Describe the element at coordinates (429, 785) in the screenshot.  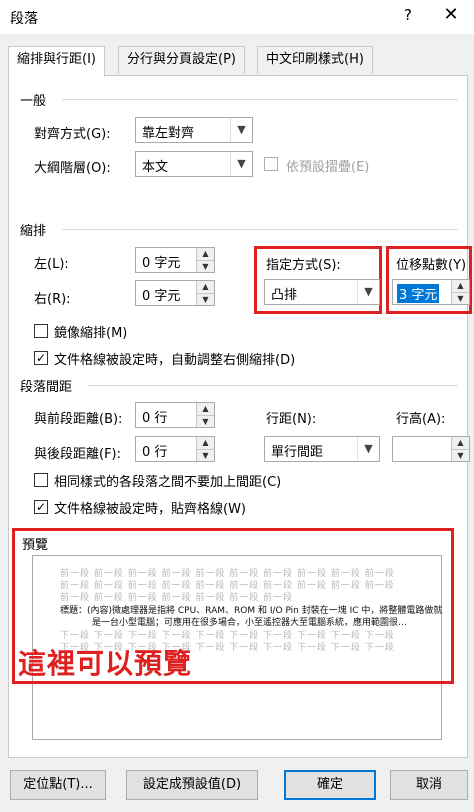
I see `cancel-button: 取消` at that location.